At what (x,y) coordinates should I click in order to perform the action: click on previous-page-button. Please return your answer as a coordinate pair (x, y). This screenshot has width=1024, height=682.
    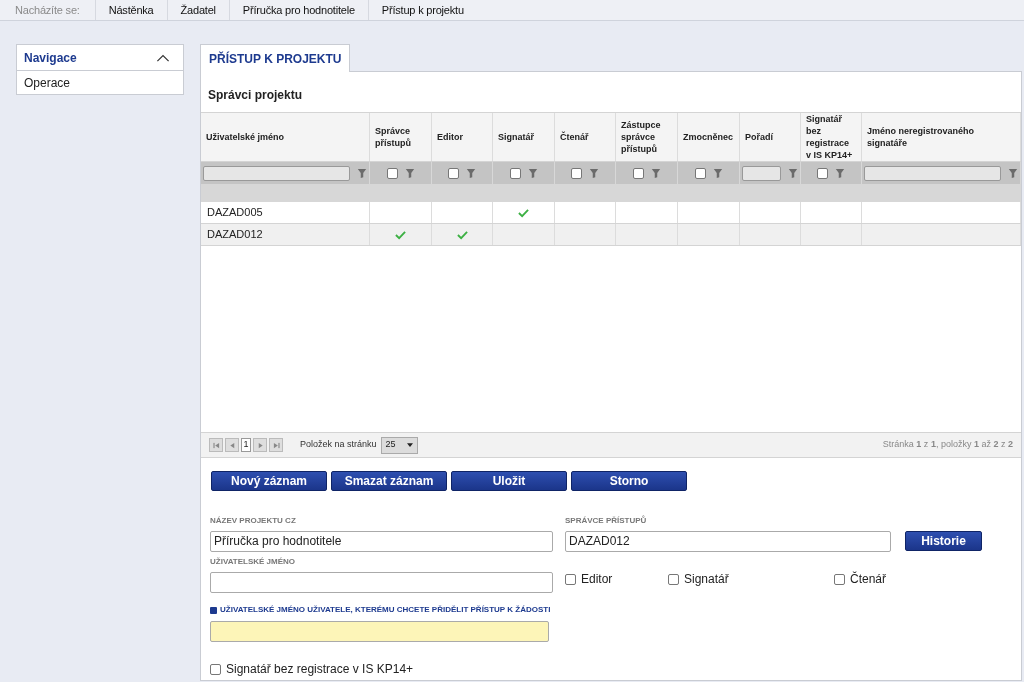
    Looking at the image, I should click on (232, 445).